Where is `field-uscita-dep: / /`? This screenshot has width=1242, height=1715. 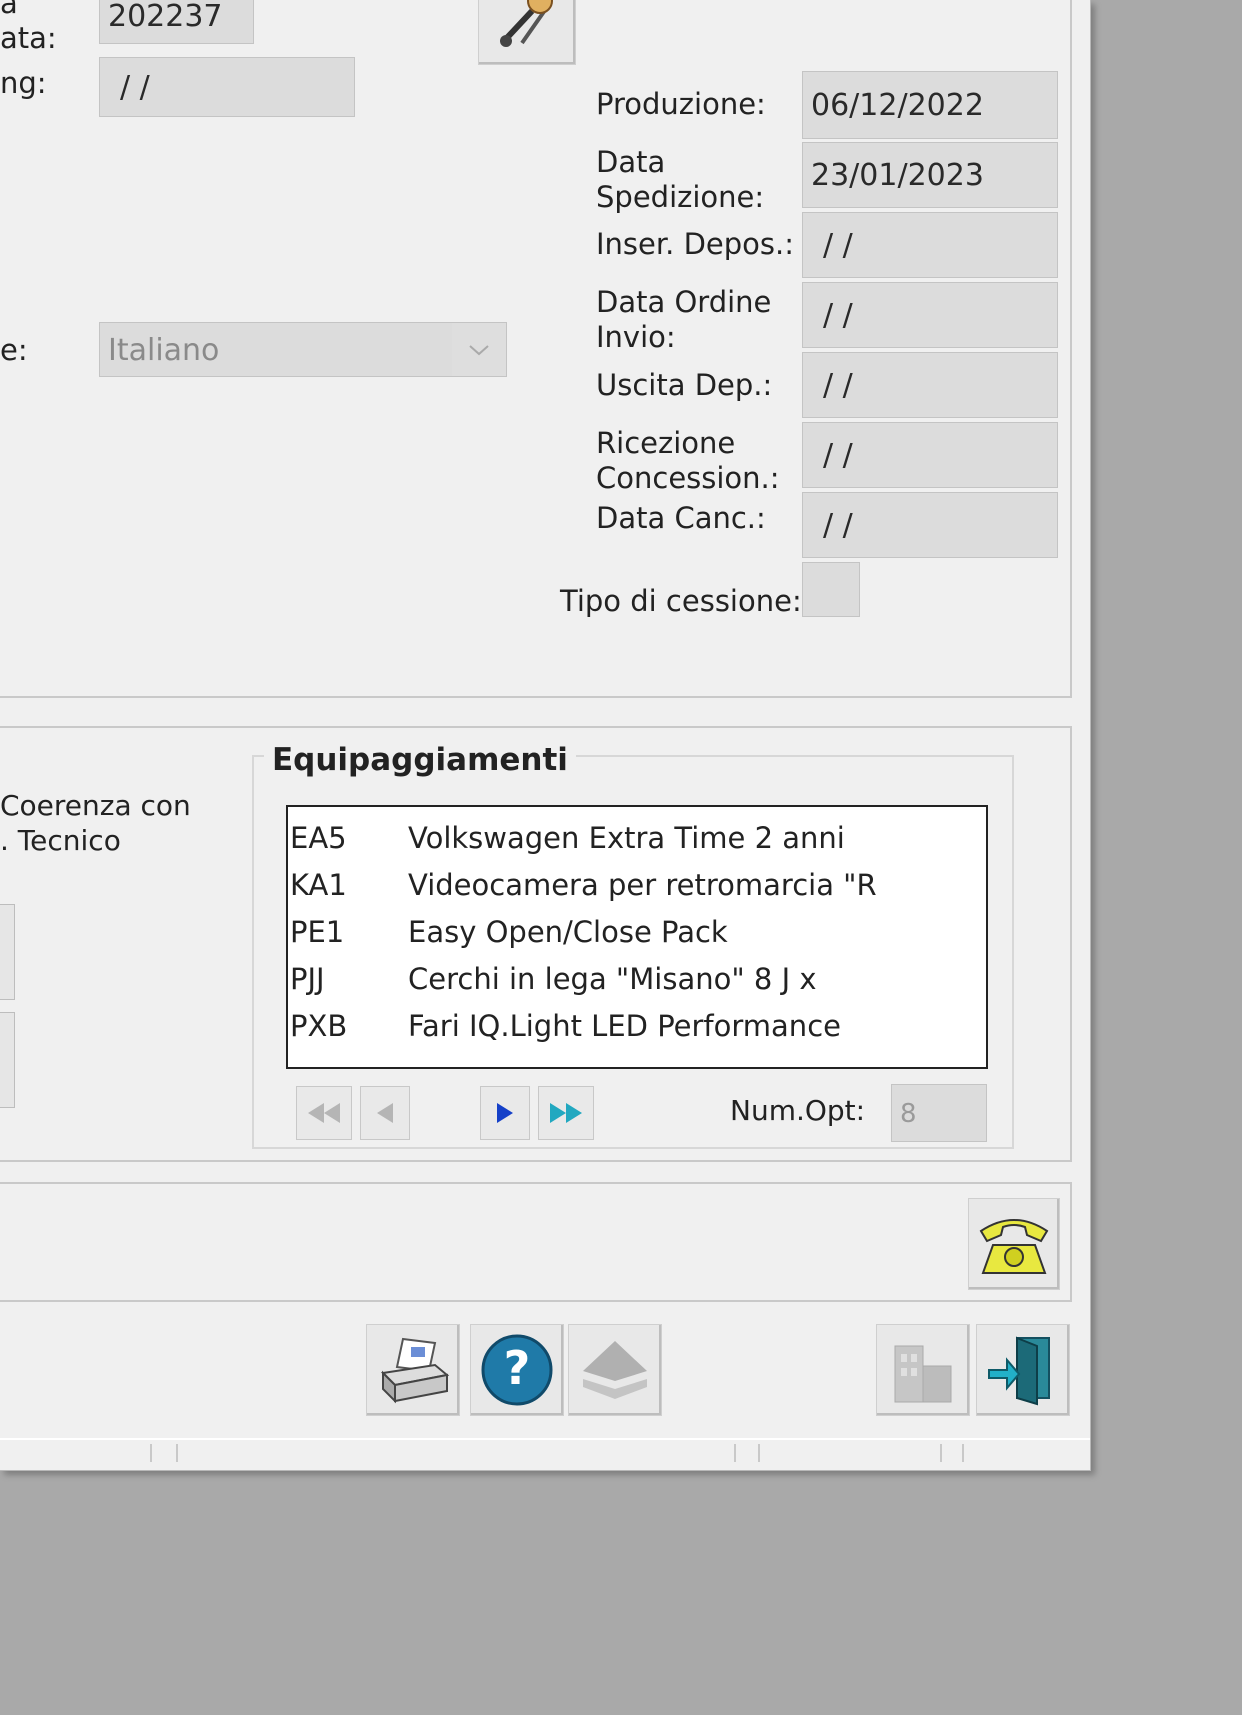 field-uscita-dep: / / is located at coordinates (930, 385).